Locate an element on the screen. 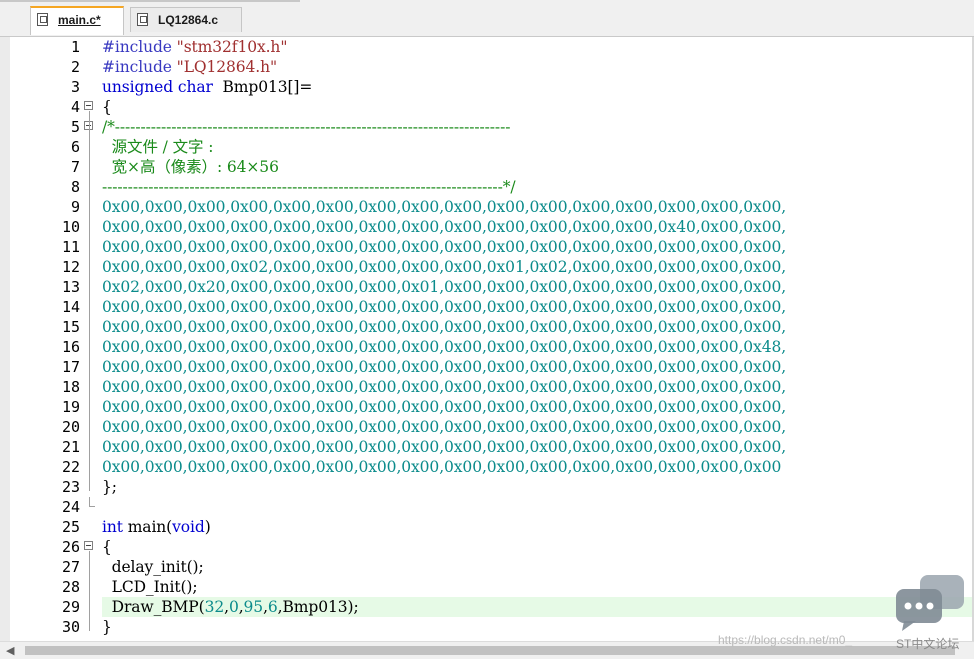  line-number: 5 is located at coordinates (75, 127).